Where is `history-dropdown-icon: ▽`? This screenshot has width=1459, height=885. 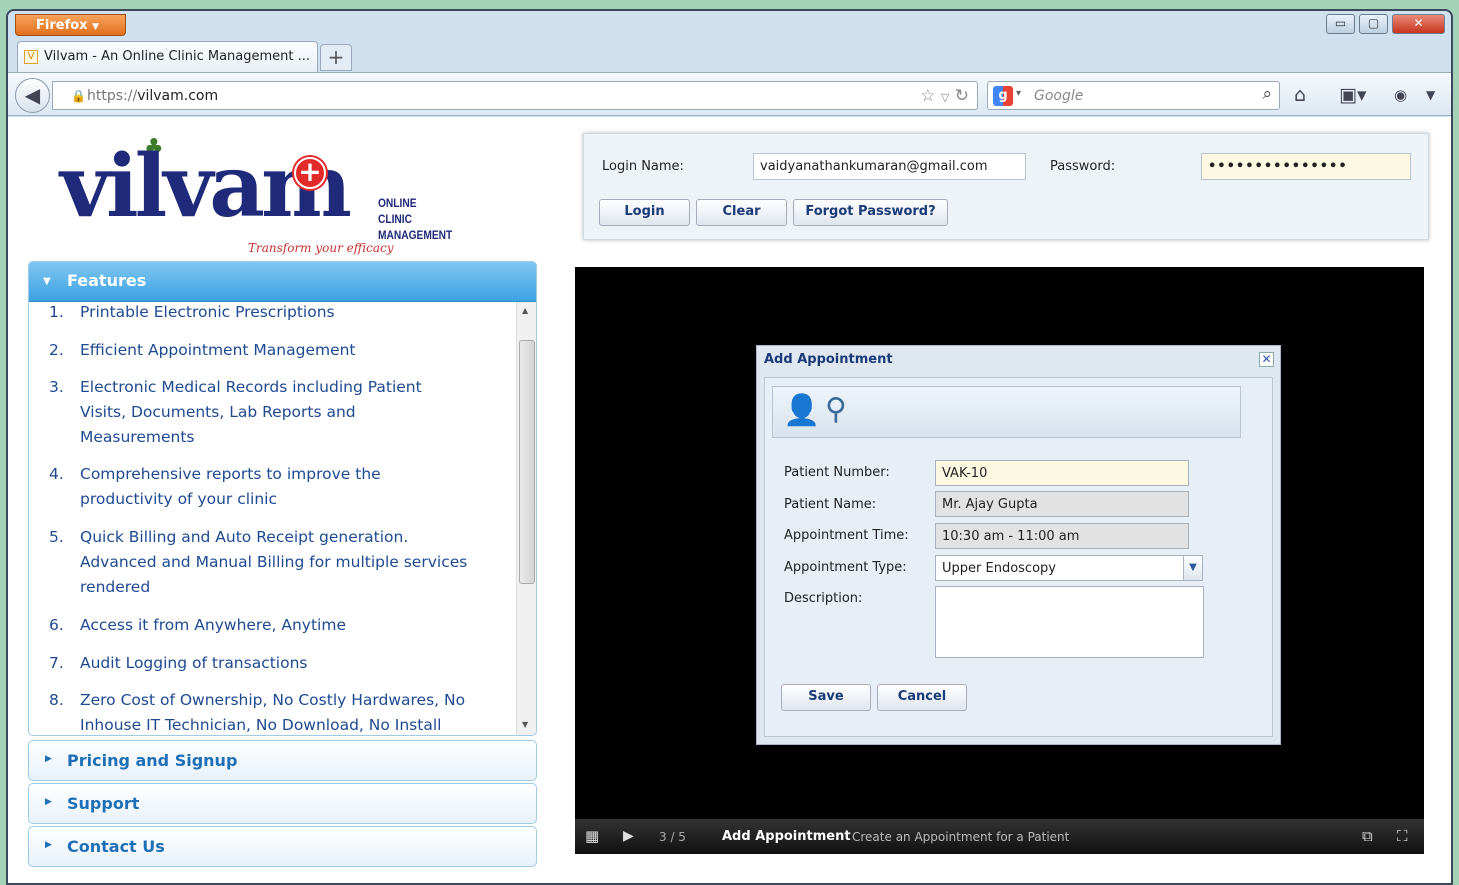 history-dropdown-icon: ▽ is located at coordinates (945, 97).